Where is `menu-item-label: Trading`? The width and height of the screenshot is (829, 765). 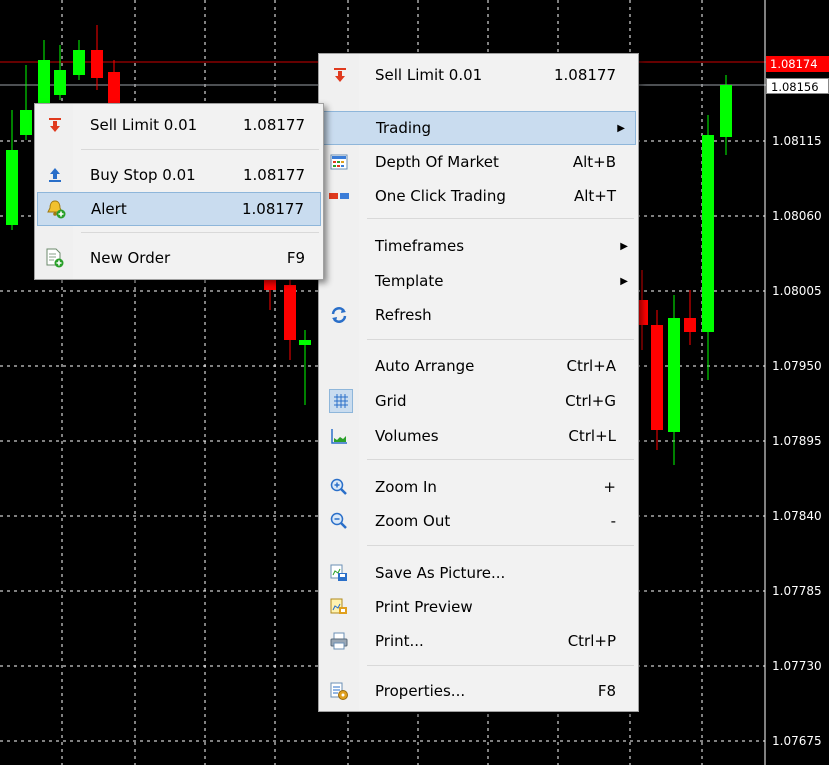
menu-item-label: Trading is located at coordinates (404, 128).